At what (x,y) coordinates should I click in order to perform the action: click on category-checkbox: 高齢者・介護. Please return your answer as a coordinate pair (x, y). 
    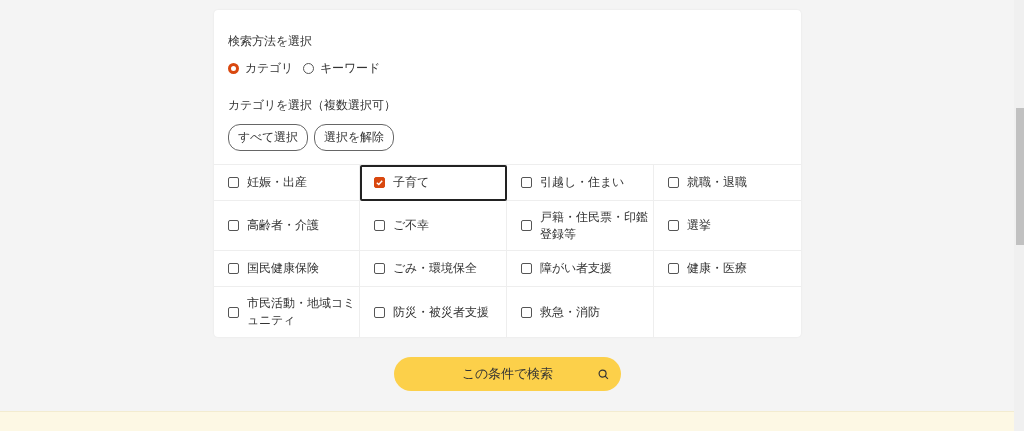
    Looking at the image, I should click on (287, 226).